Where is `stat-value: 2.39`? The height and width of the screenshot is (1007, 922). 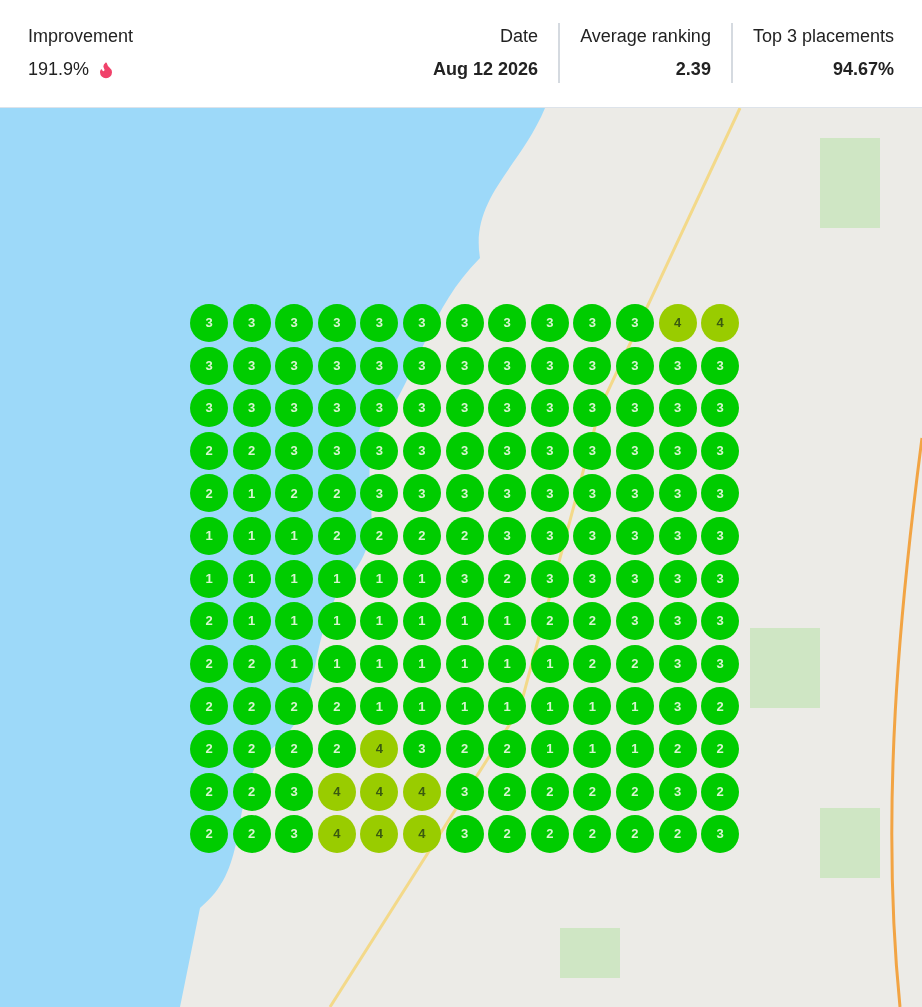 stat-value: 2.39 is located at coordinates (693, 69).